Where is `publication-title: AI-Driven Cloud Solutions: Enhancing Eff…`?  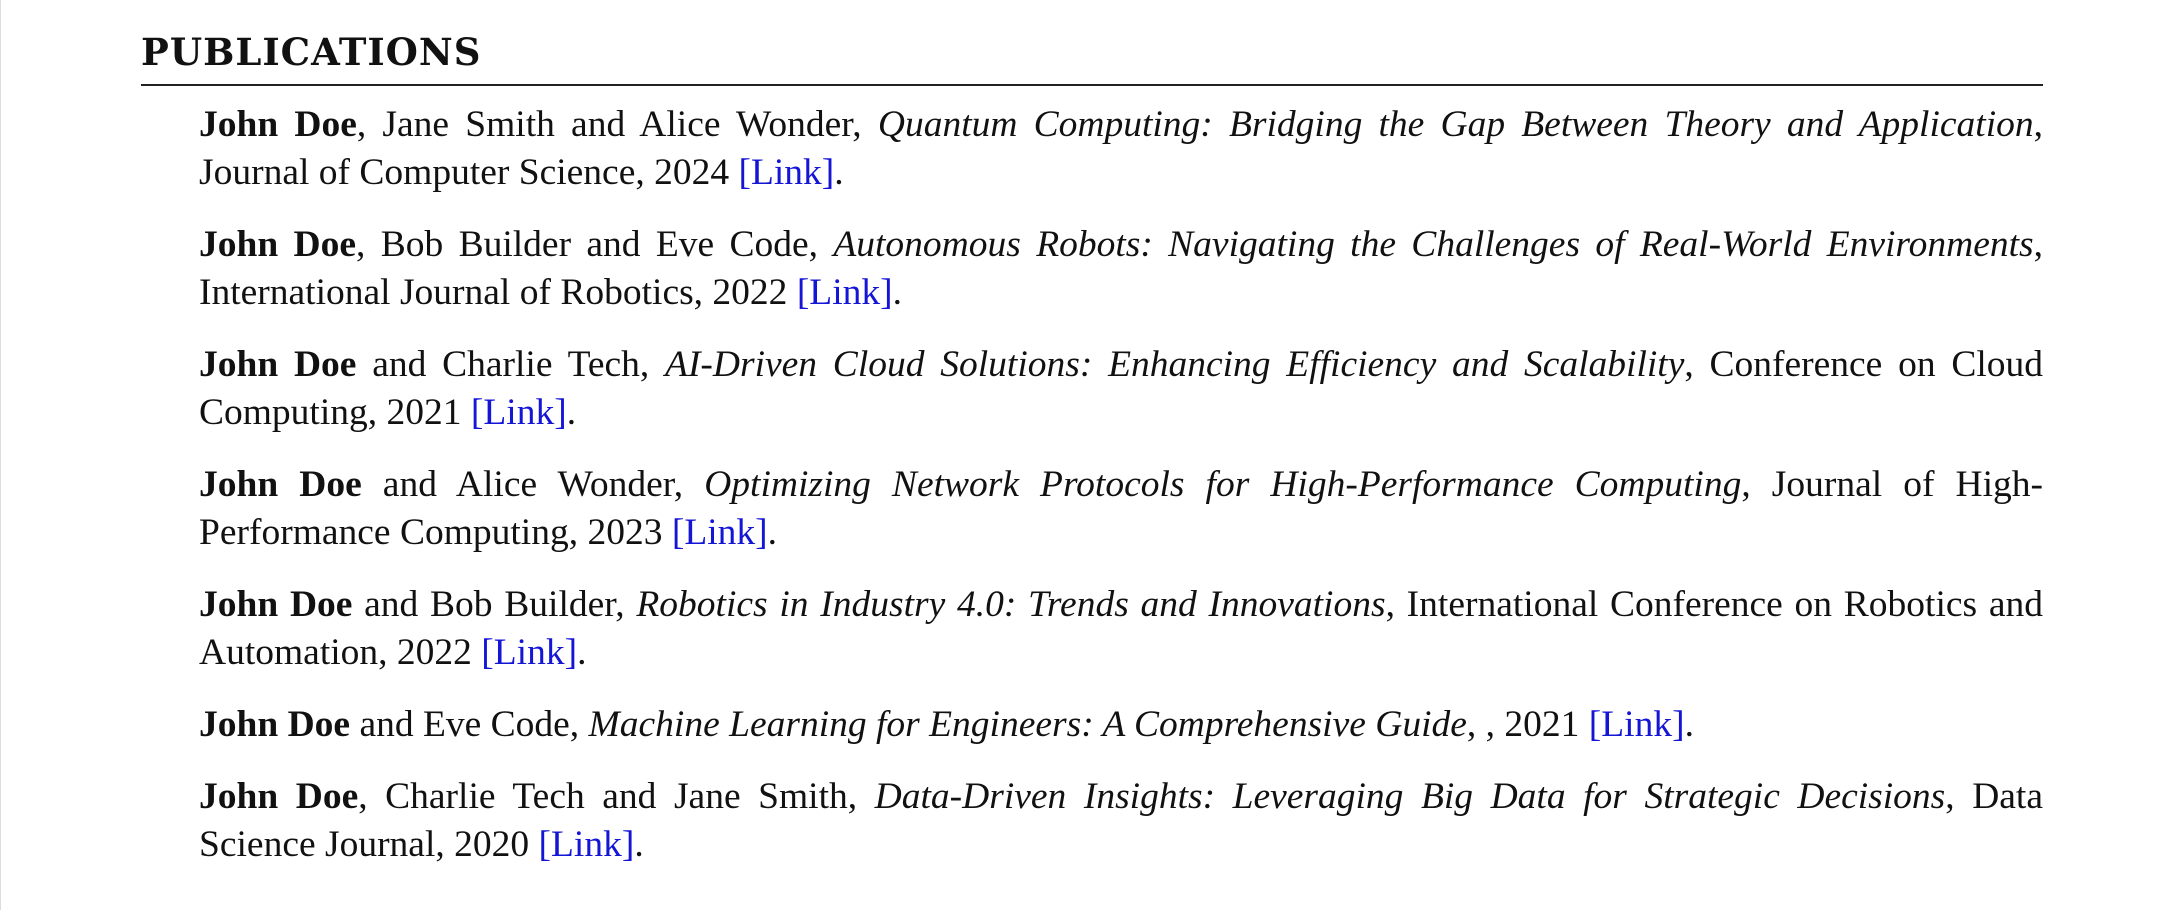 publication-title: AI-Driven Cloud Solutions: Enhancing Eff… is located at coordinates (1175, 364).